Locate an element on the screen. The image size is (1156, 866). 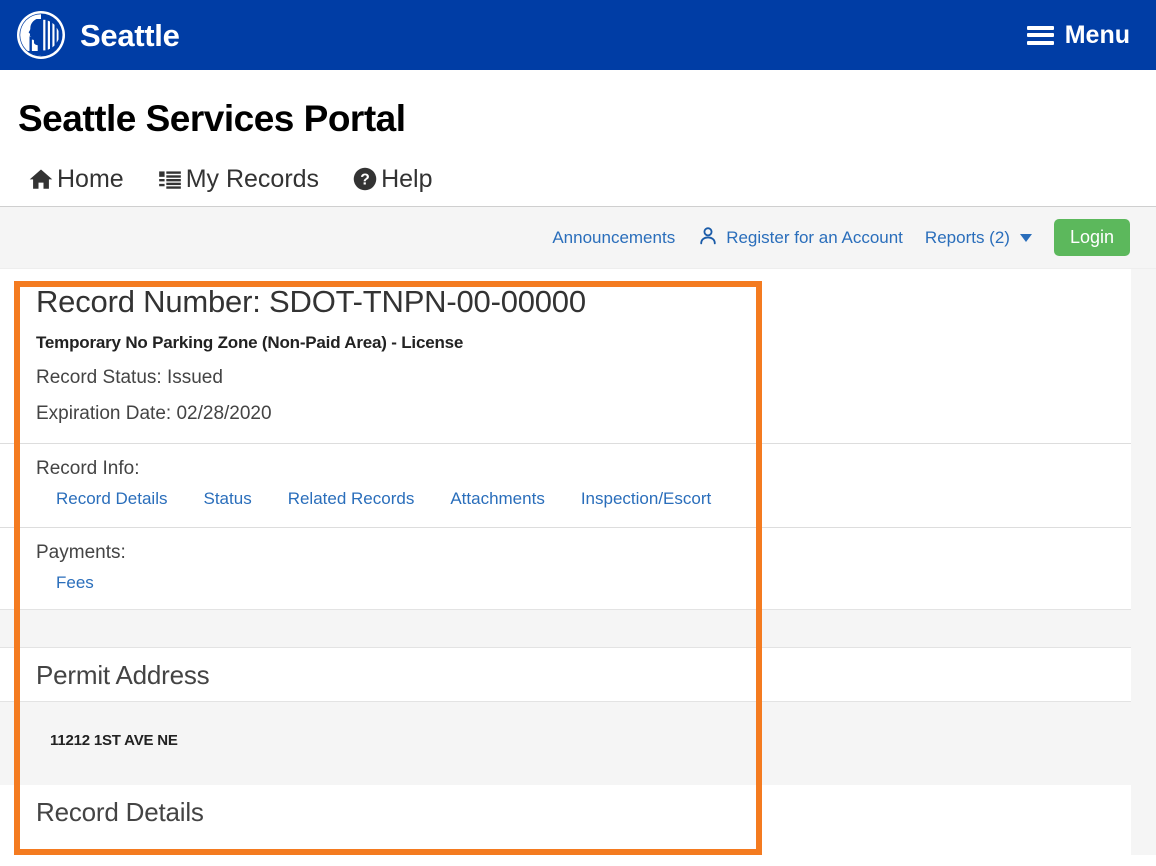
nav-item-home: Home is located at coordinates (76, 179).